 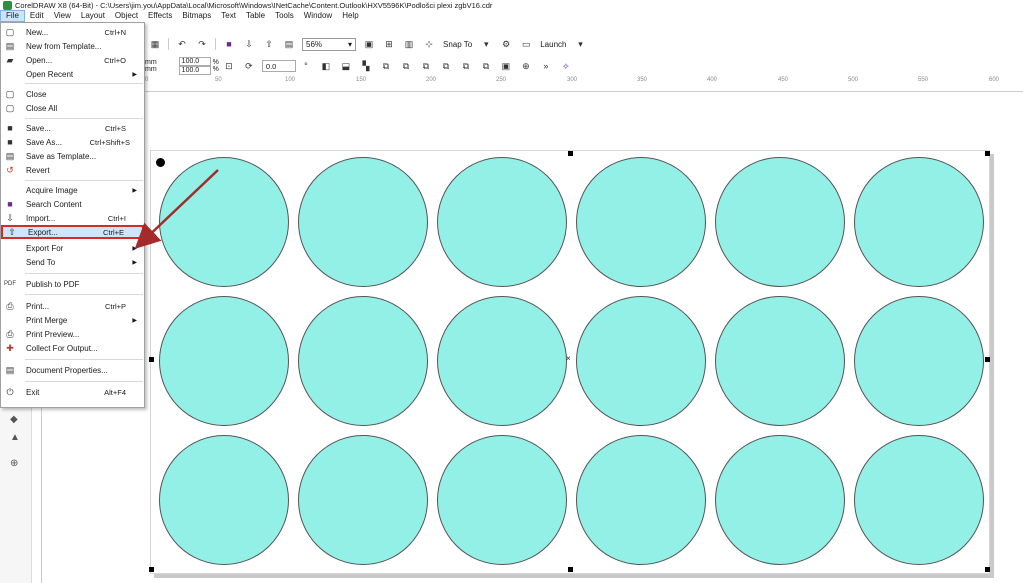 I want to click on selection-handle-left, so click(x=151, y=359).